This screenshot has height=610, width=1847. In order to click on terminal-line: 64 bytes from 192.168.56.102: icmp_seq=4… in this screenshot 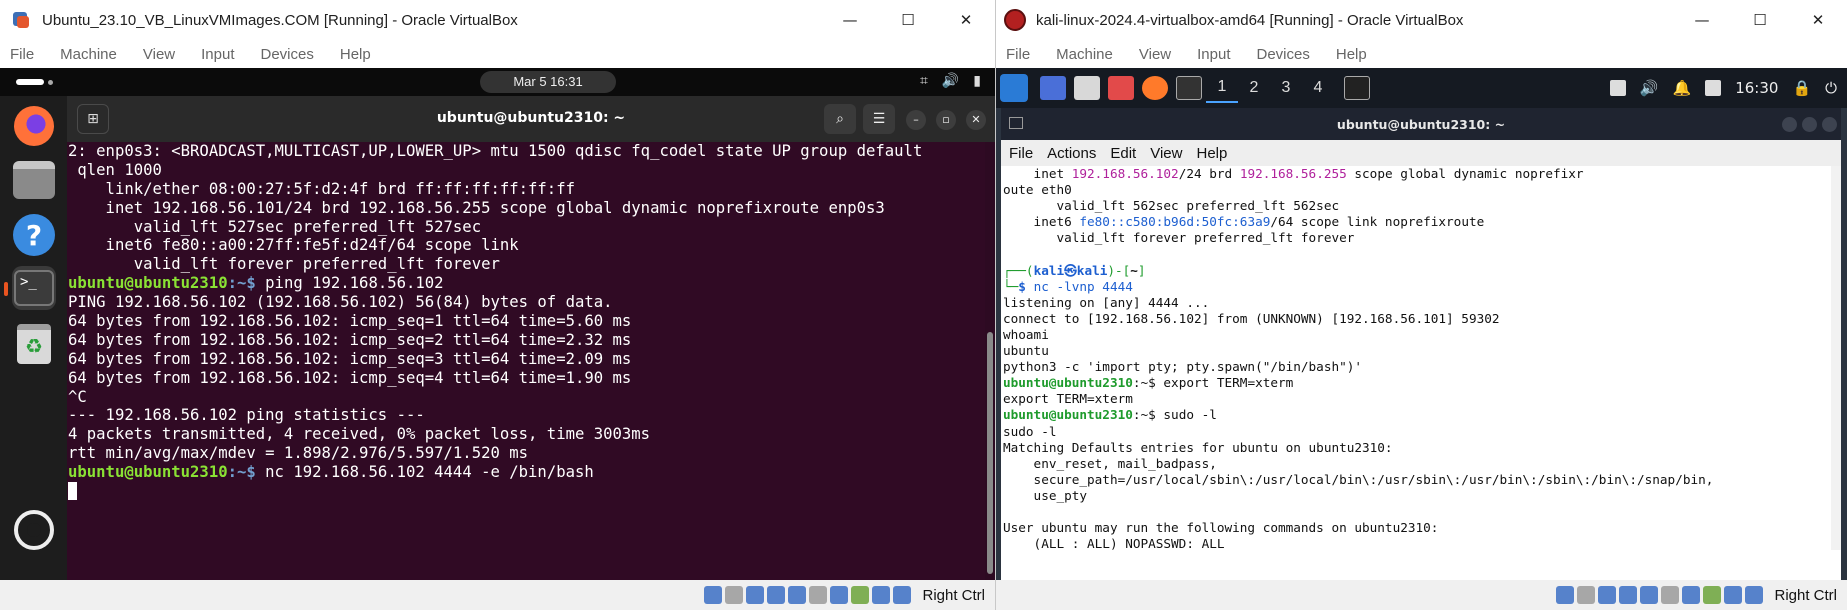, I will do `click(350, 377)`.